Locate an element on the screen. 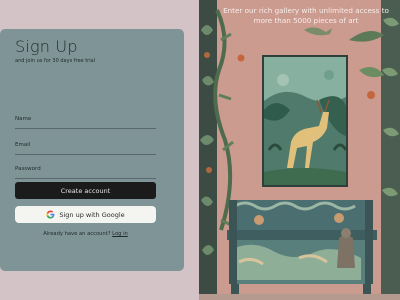  email-field: Email is located at coordinates (85, 148).